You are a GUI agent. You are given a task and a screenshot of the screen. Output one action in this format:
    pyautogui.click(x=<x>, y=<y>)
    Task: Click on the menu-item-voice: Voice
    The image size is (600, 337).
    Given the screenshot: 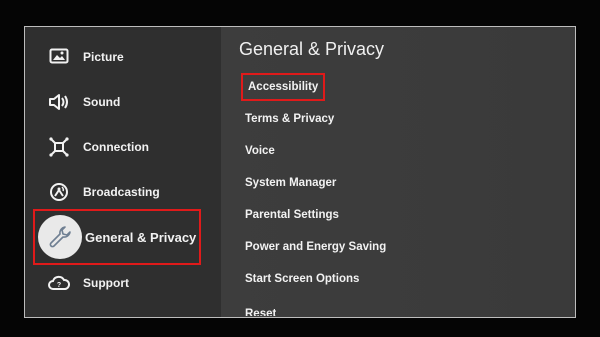 What is the action you would take?
    pyautogui.click(x=260, y=151)
    